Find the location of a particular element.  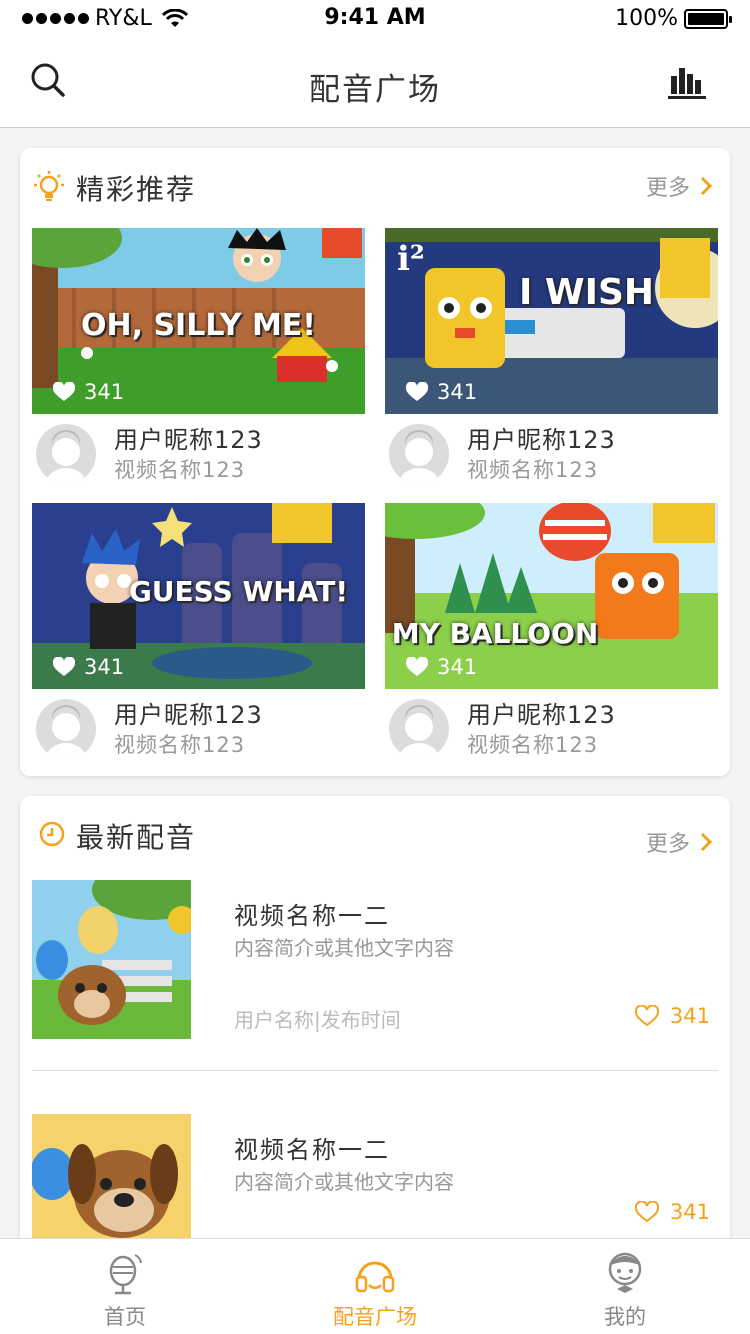

list-item: 视频名称一二 内容简介或其他文字内容 341 is located at coordinates (375, 1185).